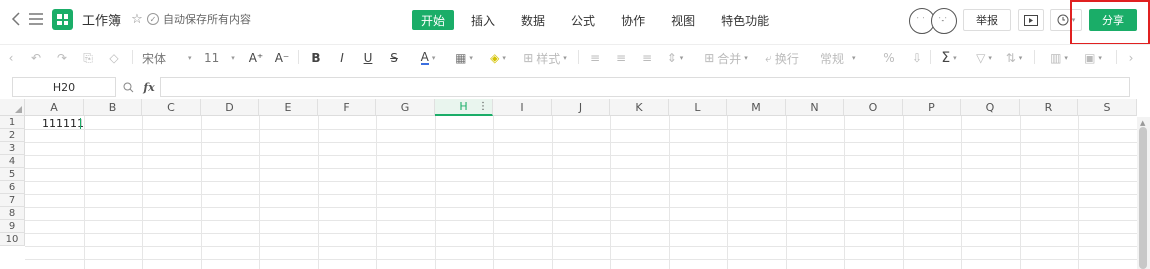  What do you see at coordinates (149, 87) in the screenshot?
I see `function-icon: fx` at bounding box center [149, 87].